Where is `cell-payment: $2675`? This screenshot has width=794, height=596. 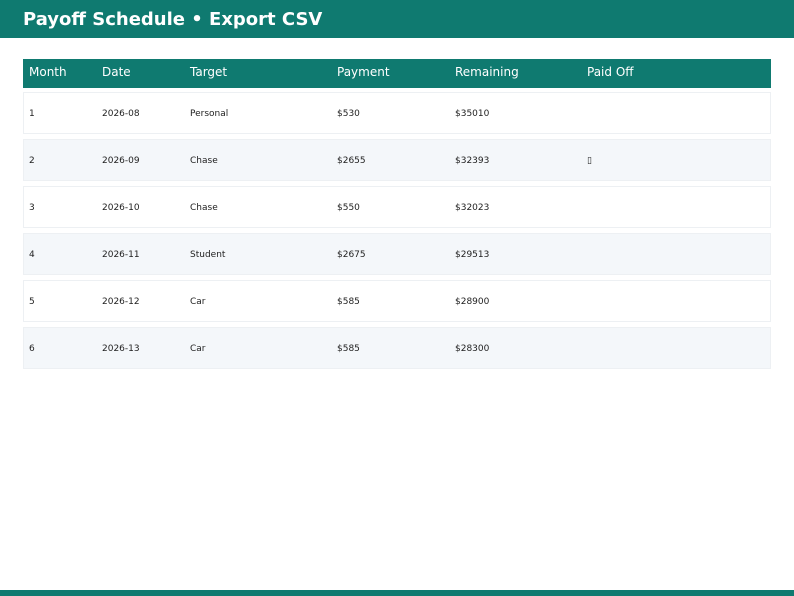
cell-payment: $2675 is located at coordinates (351, 255).